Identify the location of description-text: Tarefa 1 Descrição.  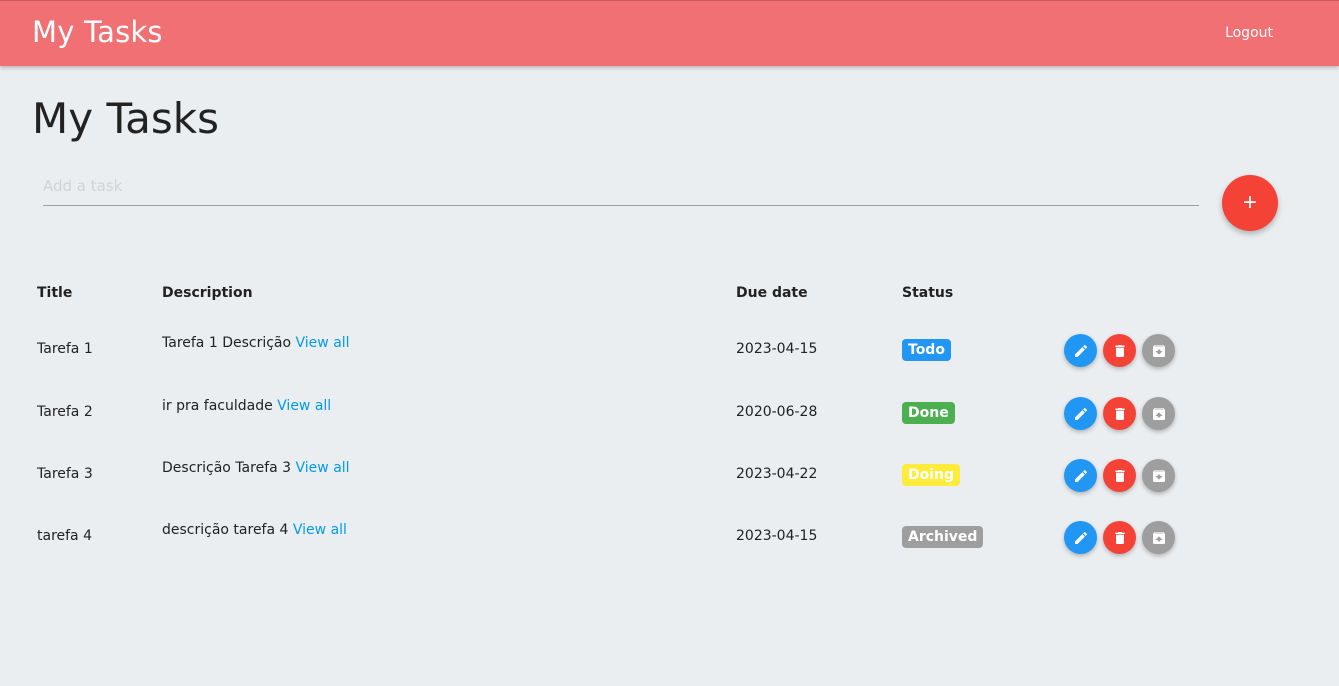
(227, 343).